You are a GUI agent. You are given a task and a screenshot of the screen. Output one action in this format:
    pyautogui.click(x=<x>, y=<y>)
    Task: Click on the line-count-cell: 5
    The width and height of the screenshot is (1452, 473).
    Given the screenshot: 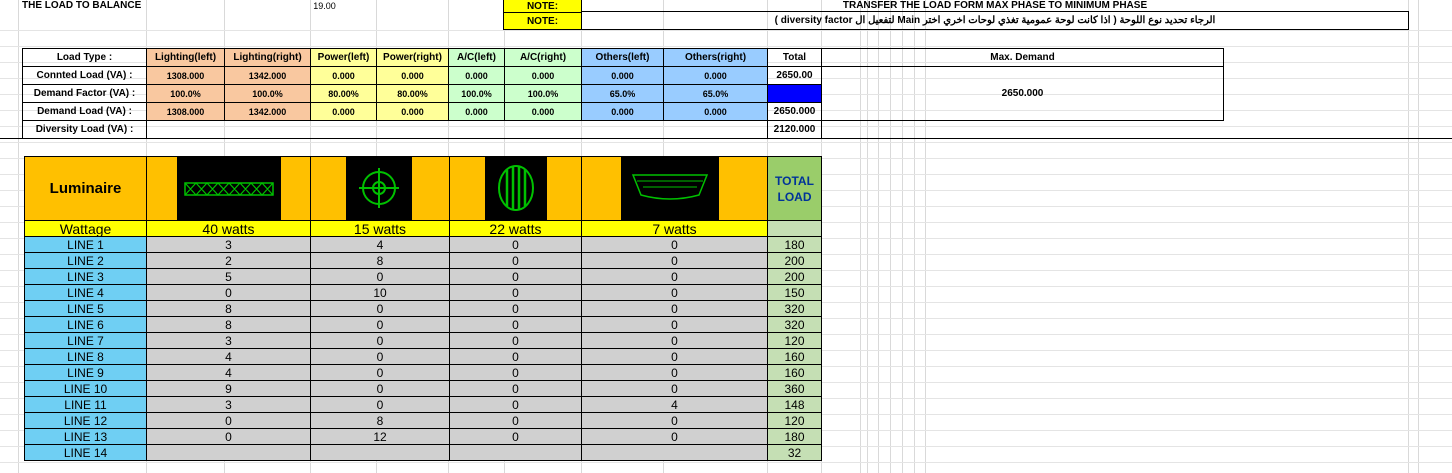 What is the action you would take?
    pyautogui.click(x=228, y=276)
    